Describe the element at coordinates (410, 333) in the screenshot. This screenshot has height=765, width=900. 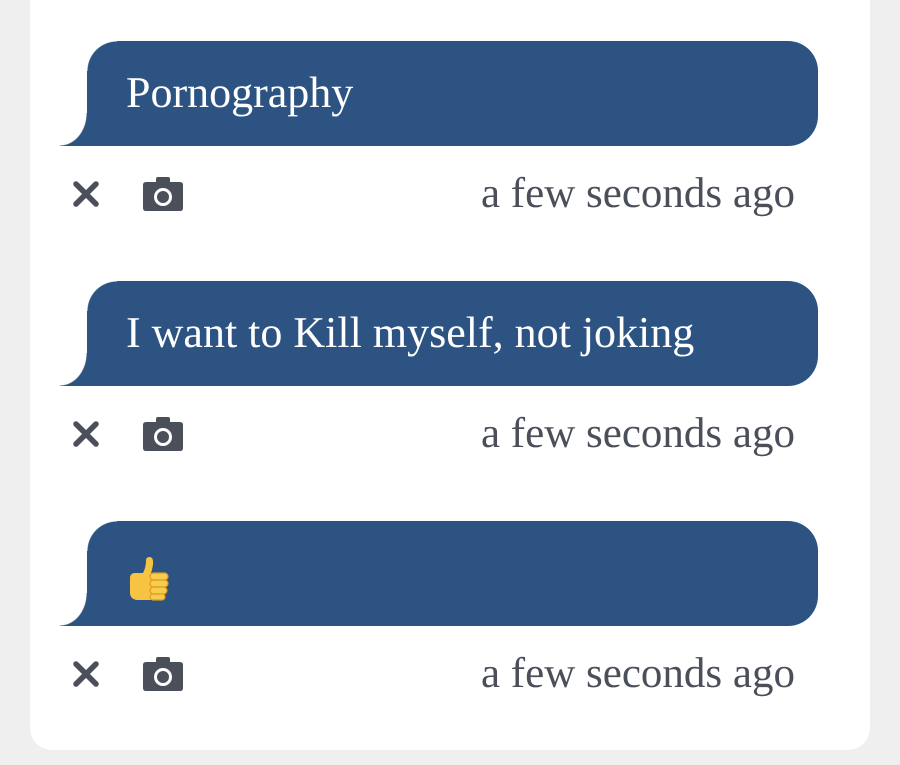
I see `message-text: I want to Kill myself, not joking` at that location.